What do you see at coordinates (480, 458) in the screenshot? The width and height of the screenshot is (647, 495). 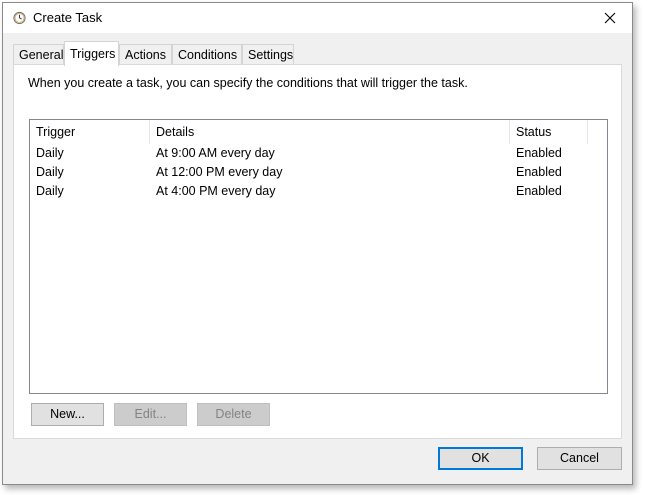 I see `ok-button: OK` at bounding box center [480, 458].